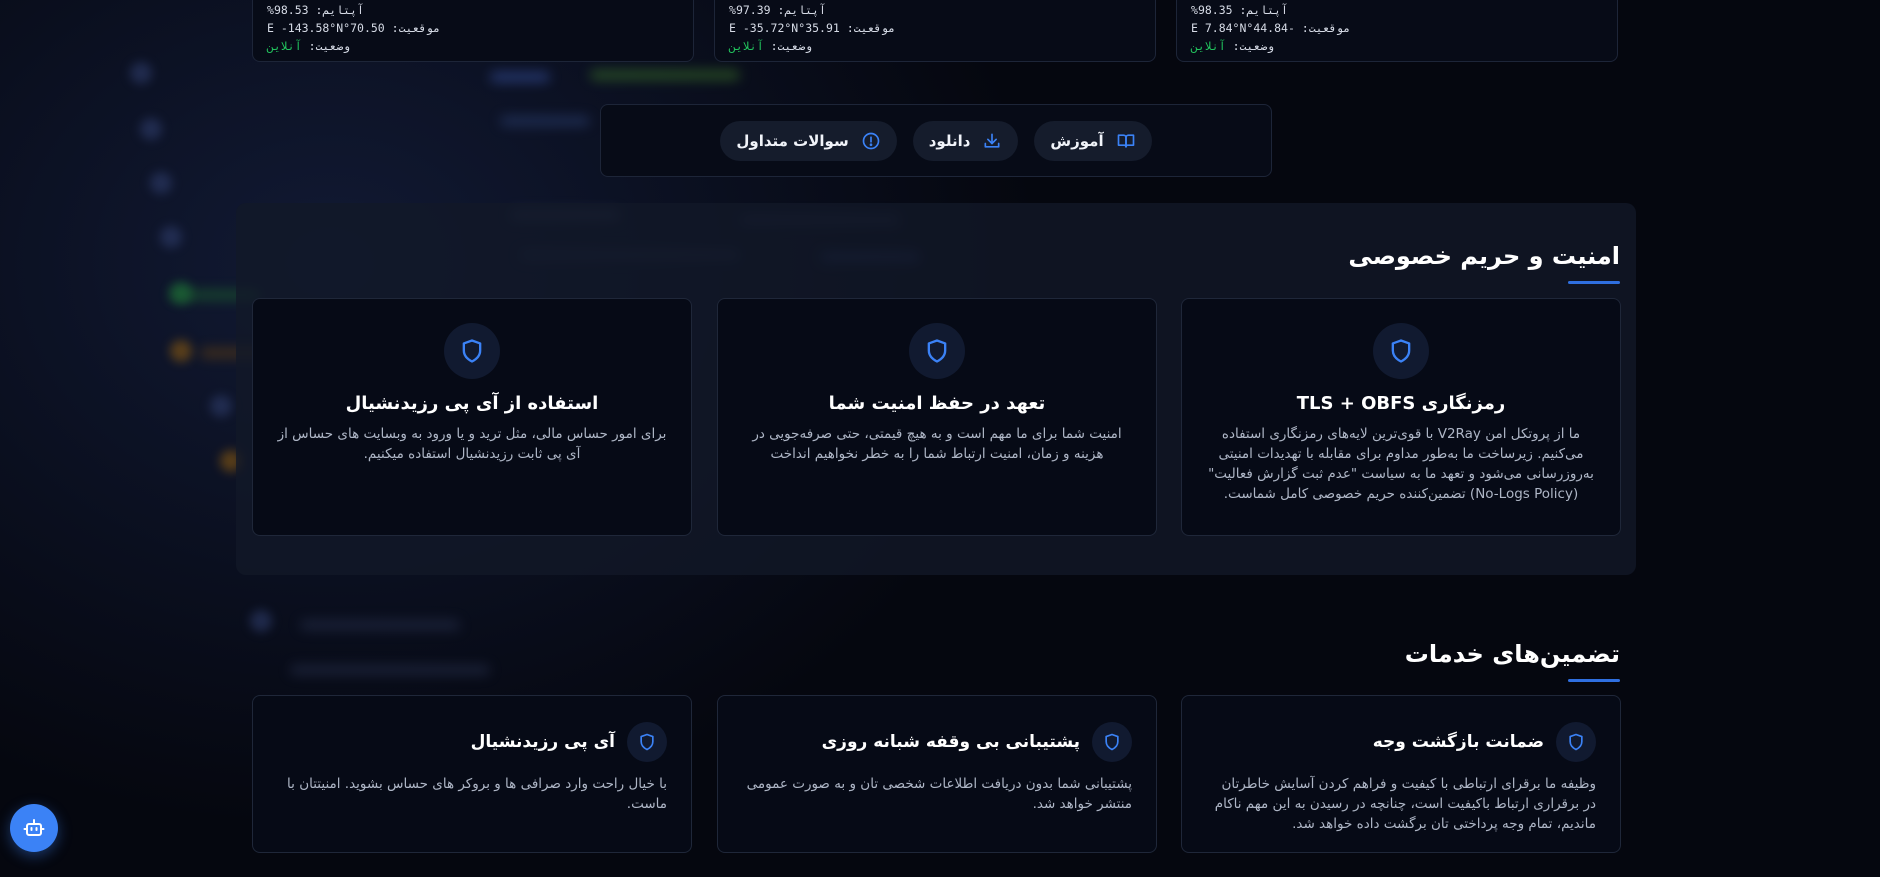 This screenshot has height=877, width=1880. I want to click on download-label: دانلود, so click(949, 140).